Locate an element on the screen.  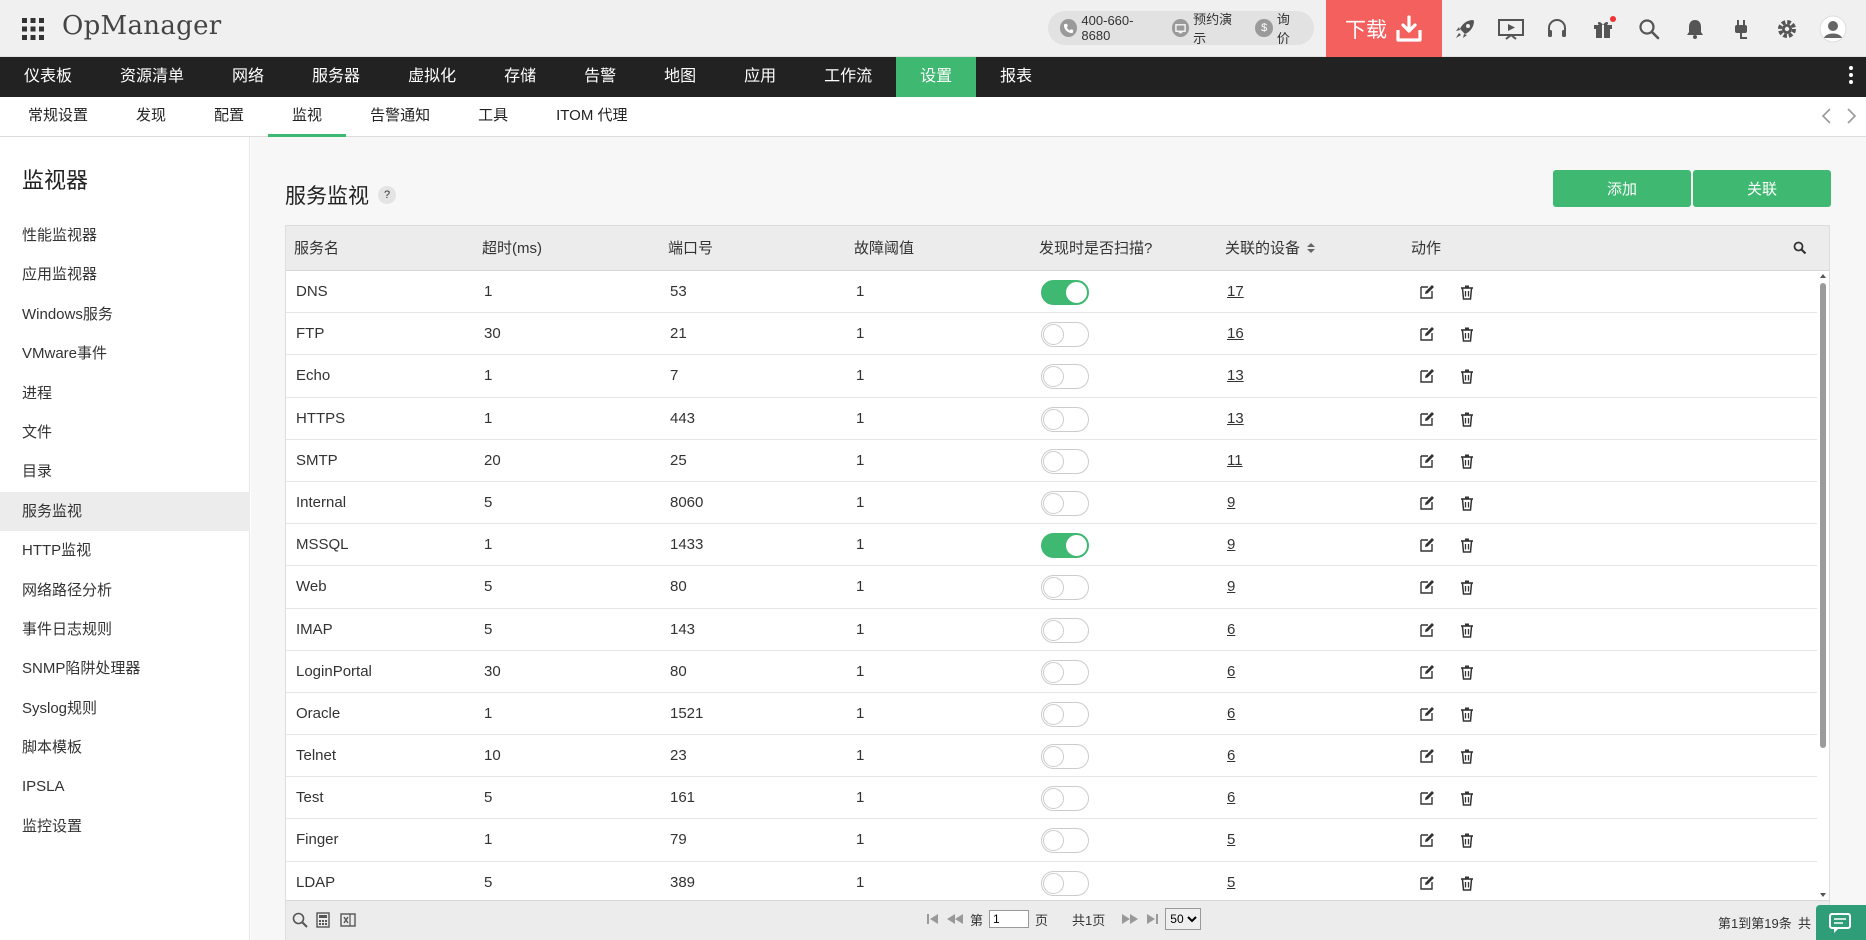
scroll-up-icon is located at coordinates (1823, 276).